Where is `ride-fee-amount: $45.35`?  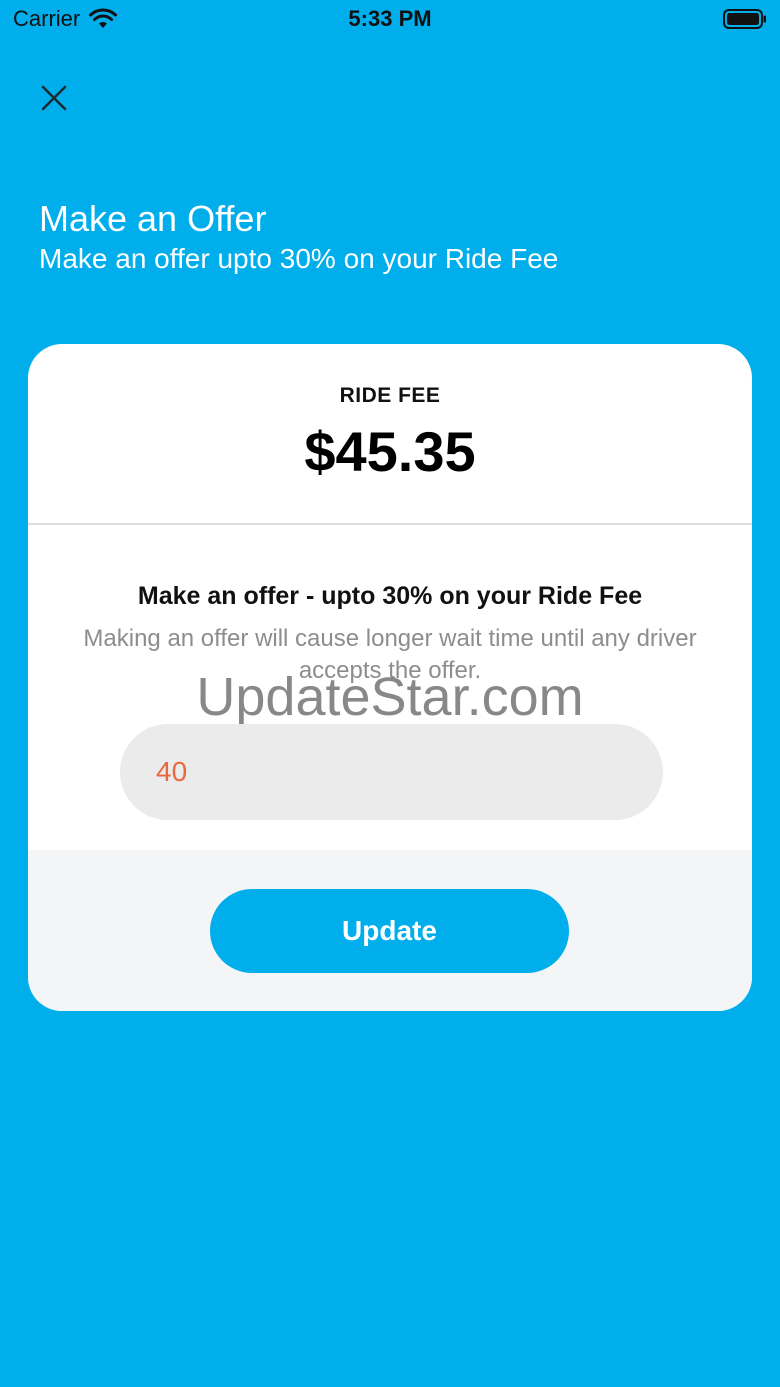
ride-fee-amount: $45.35 is located at coordinates (390, 451).